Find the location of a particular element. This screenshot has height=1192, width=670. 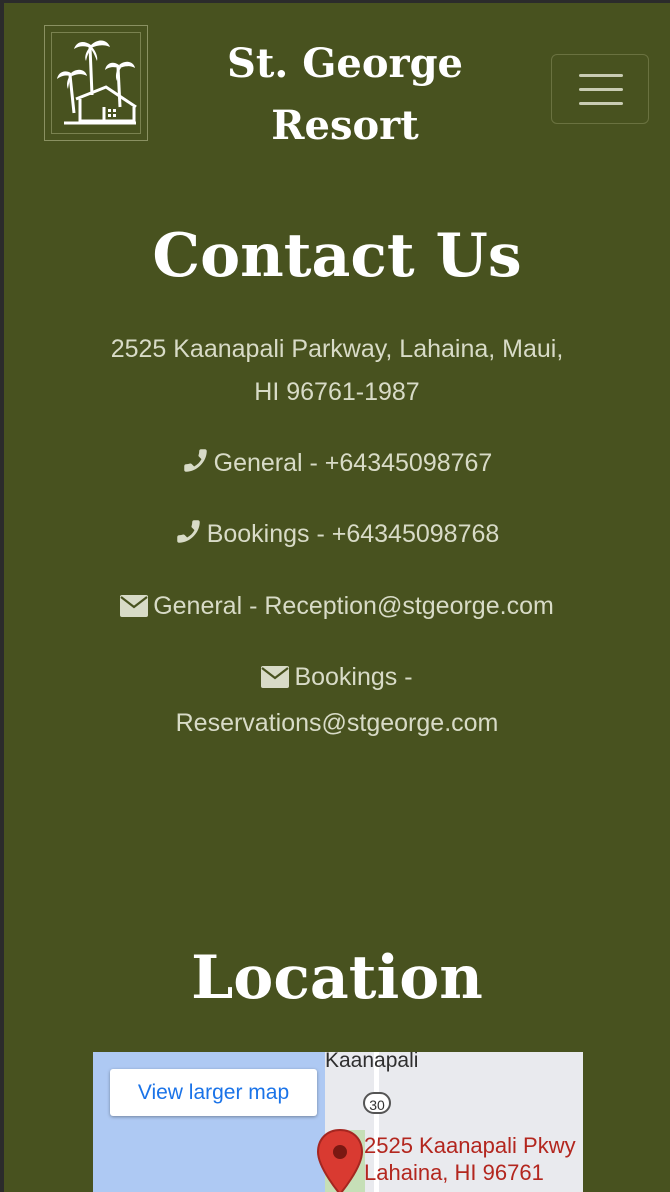

location-heading: Location is located at coordinates (337, 978).